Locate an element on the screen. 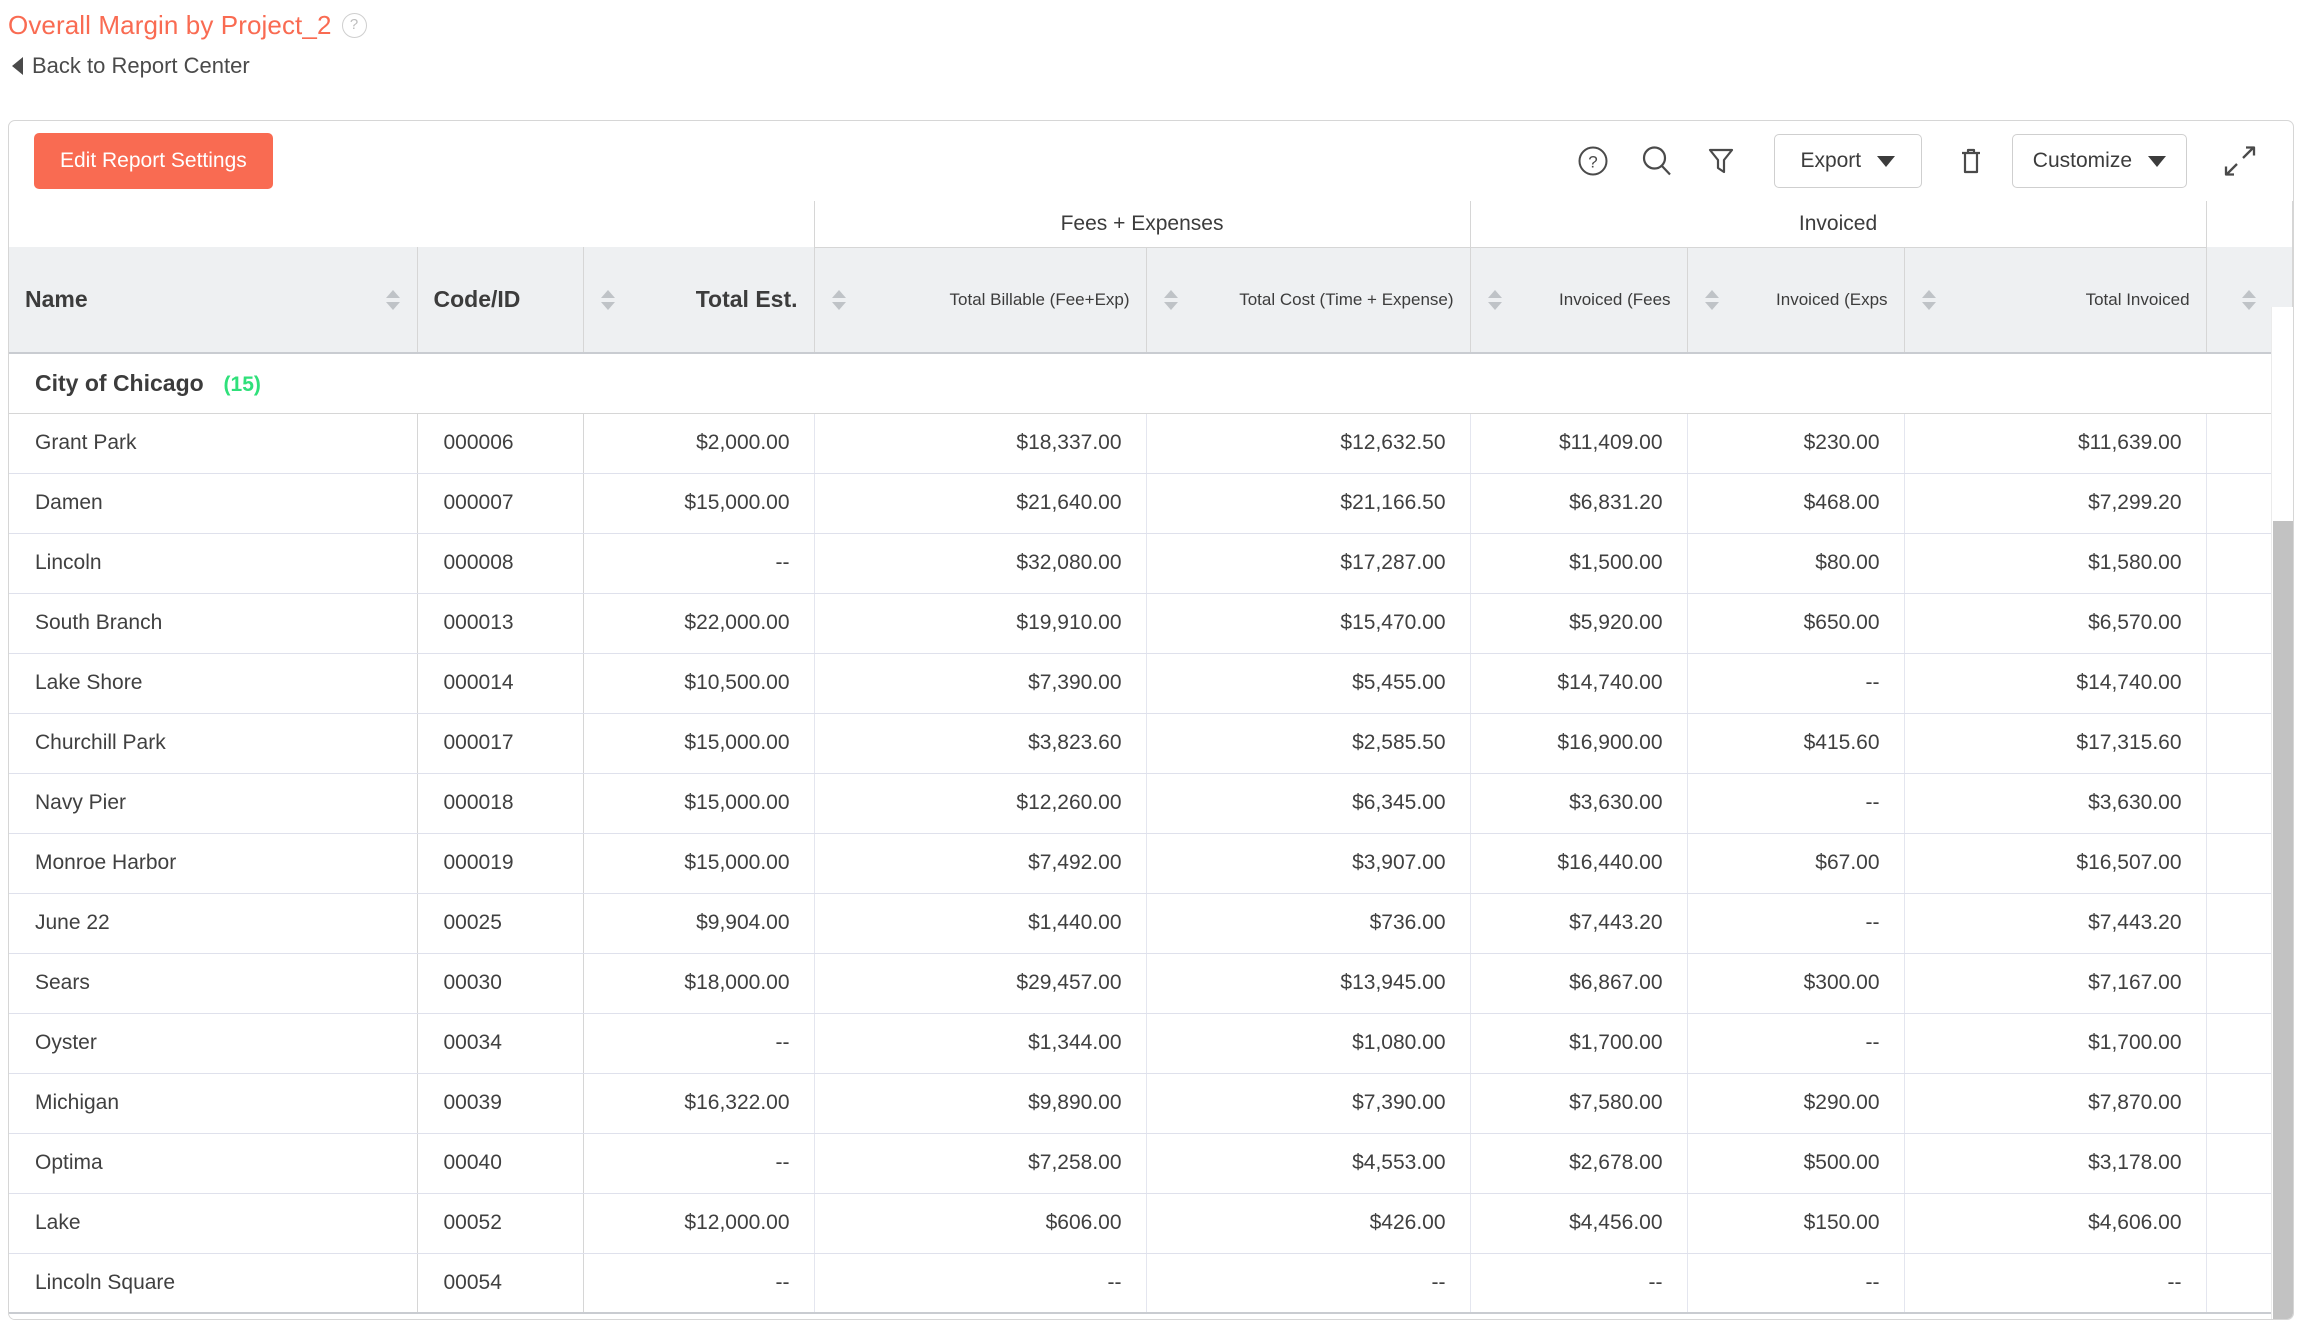 This screenshot has height=1322, width=2302. cell-total-billable: $606.00 is located at coordinates (980, 1223).